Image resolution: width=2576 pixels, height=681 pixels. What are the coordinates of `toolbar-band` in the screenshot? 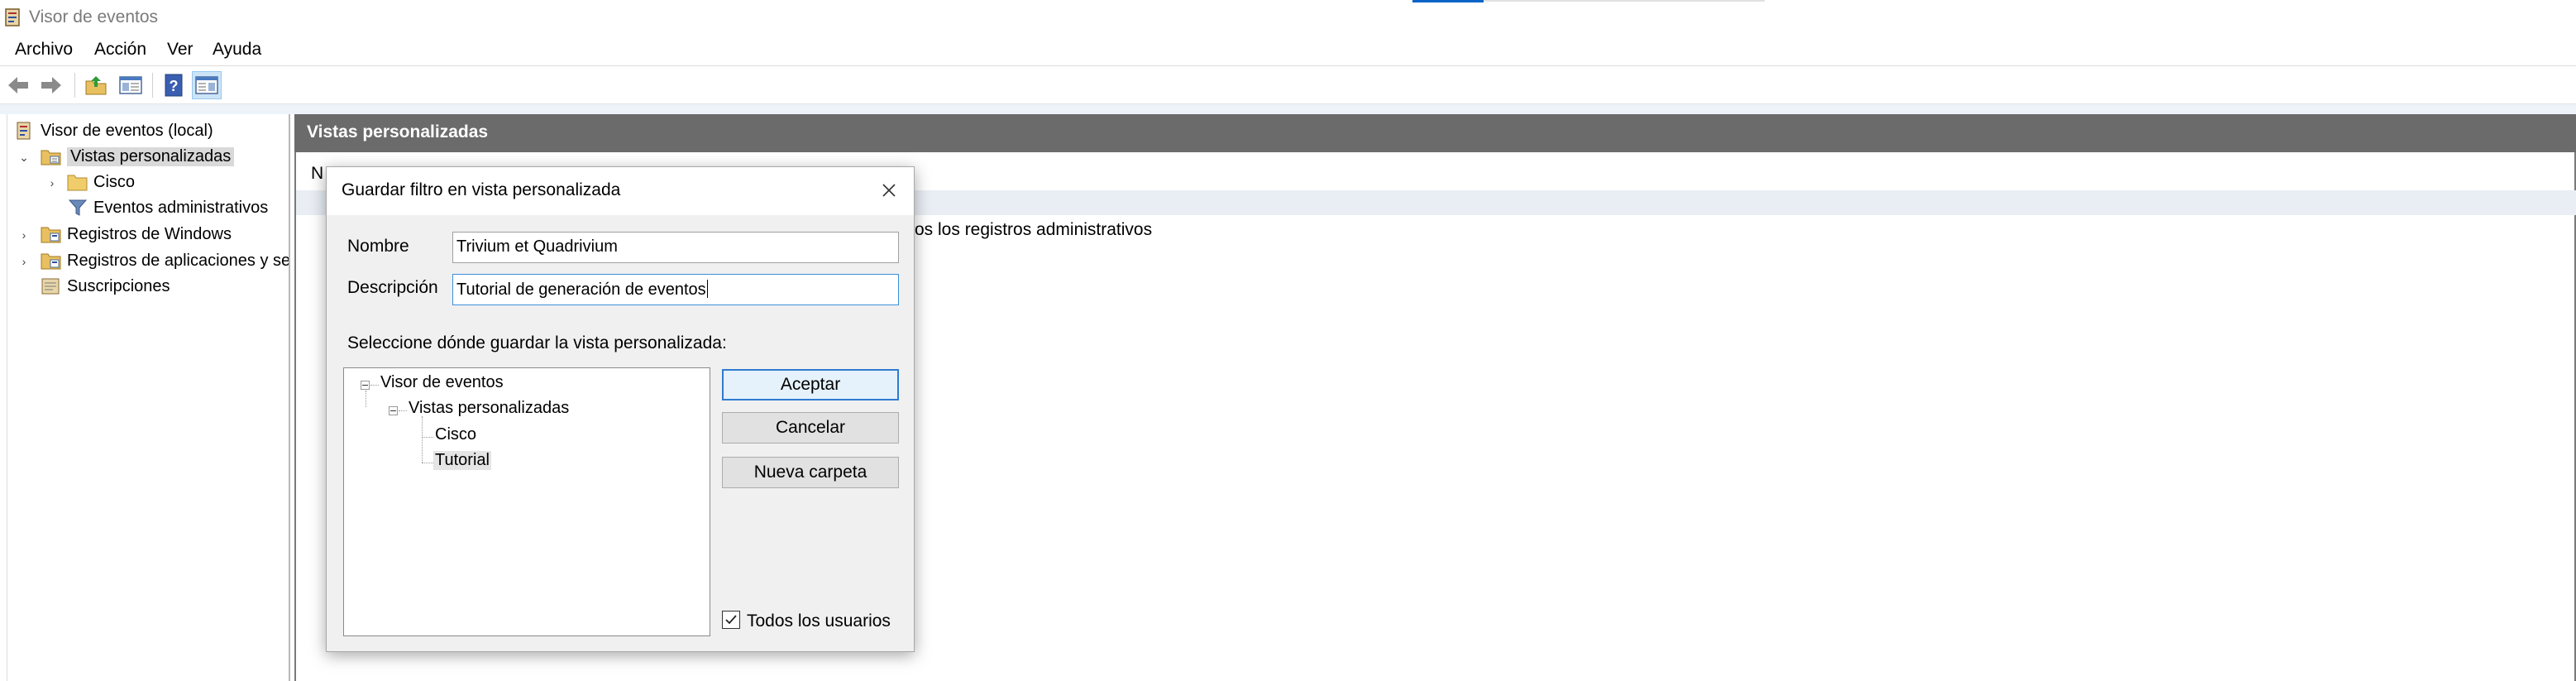 It's located at (1288, 109).